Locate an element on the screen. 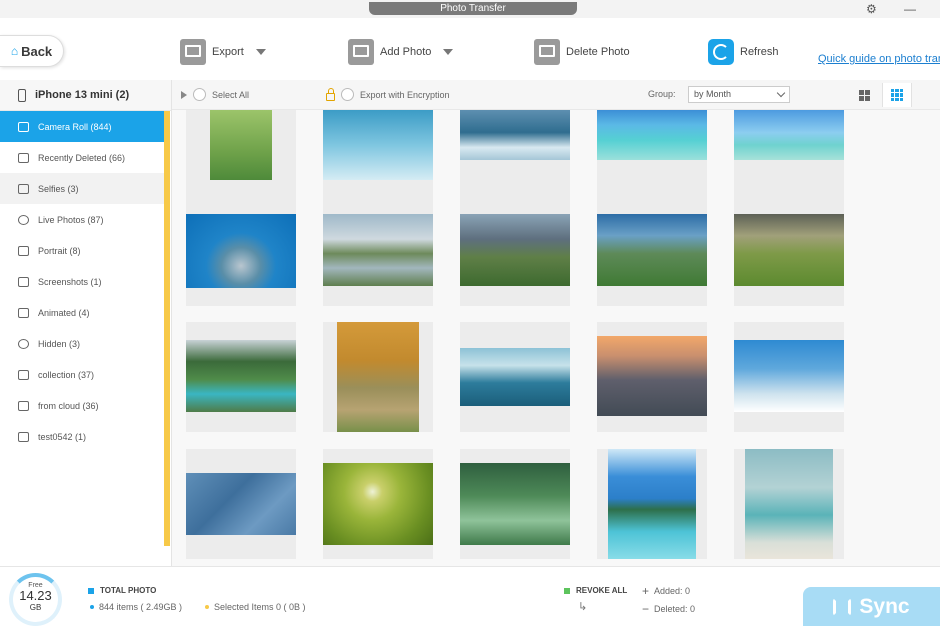 The width and height of the screenshot is (940, 626). total-items: 844 items ( 2.49GB ) is located at coordinates (136, 607).